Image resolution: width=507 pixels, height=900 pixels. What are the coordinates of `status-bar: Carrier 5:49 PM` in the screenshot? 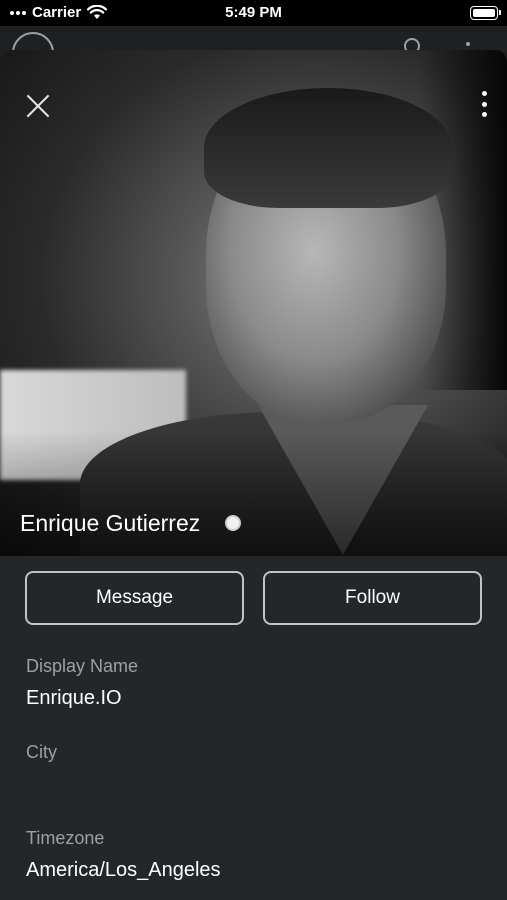 It's located at (253, 13).